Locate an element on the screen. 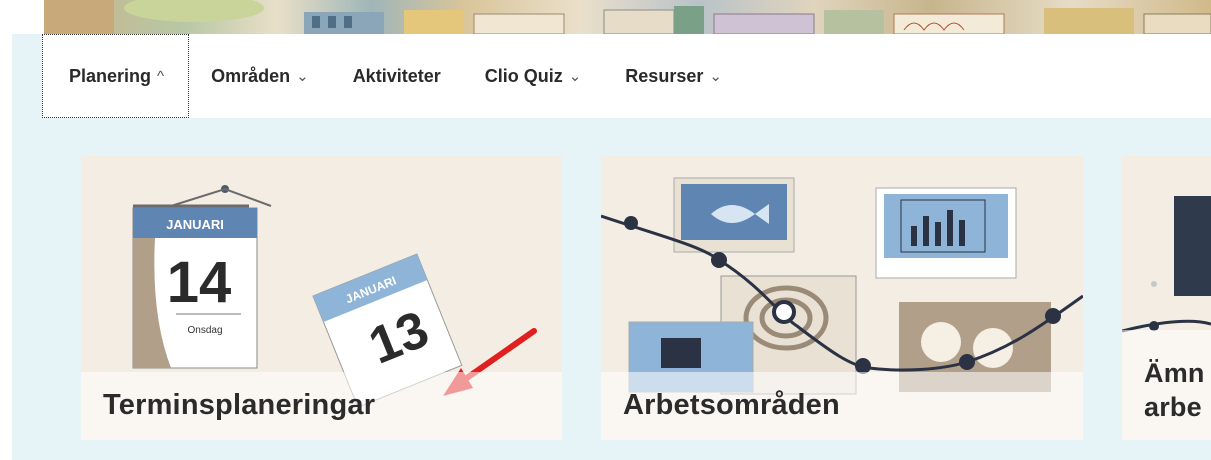 The width and height of the screenshot is (1211, 460). card-title: Terminsplaneringar is located at coordinates (239, 405).